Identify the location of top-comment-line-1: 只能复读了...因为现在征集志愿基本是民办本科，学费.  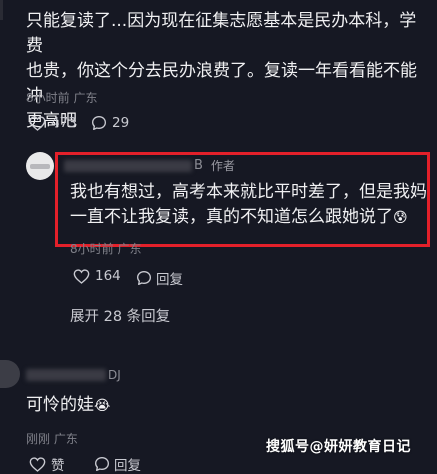
(221, 33).